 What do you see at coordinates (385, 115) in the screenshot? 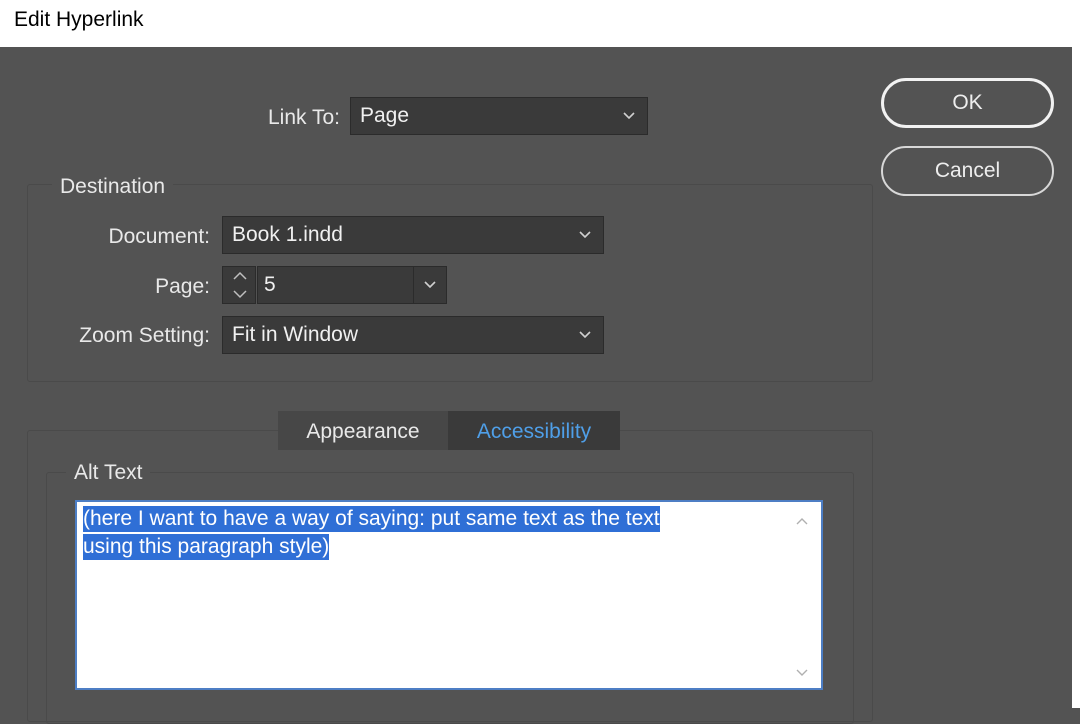
I see `link-to-value: Page` at bounding box center [385, 115].